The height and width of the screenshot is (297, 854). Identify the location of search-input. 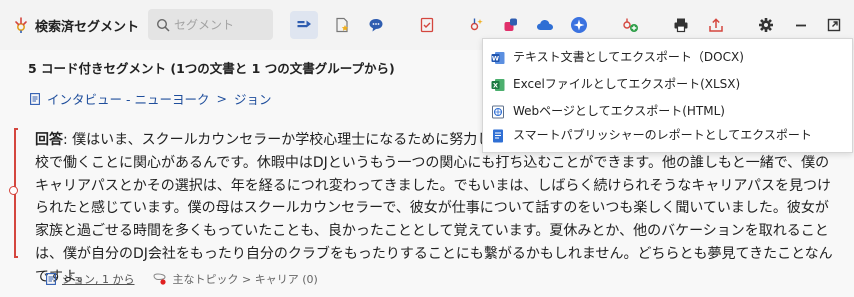
(219, 24).